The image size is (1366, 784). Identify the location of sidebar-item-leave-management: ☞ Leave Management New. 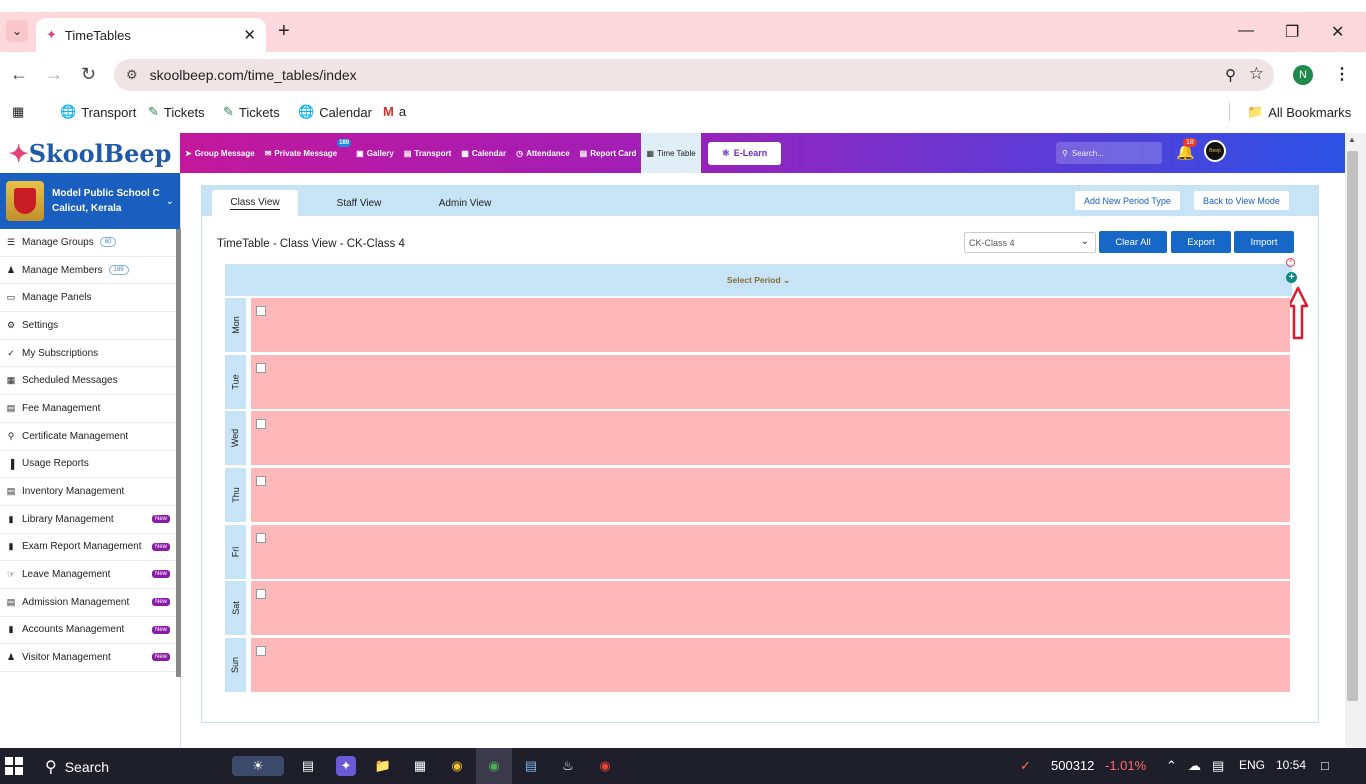
(90, 575).